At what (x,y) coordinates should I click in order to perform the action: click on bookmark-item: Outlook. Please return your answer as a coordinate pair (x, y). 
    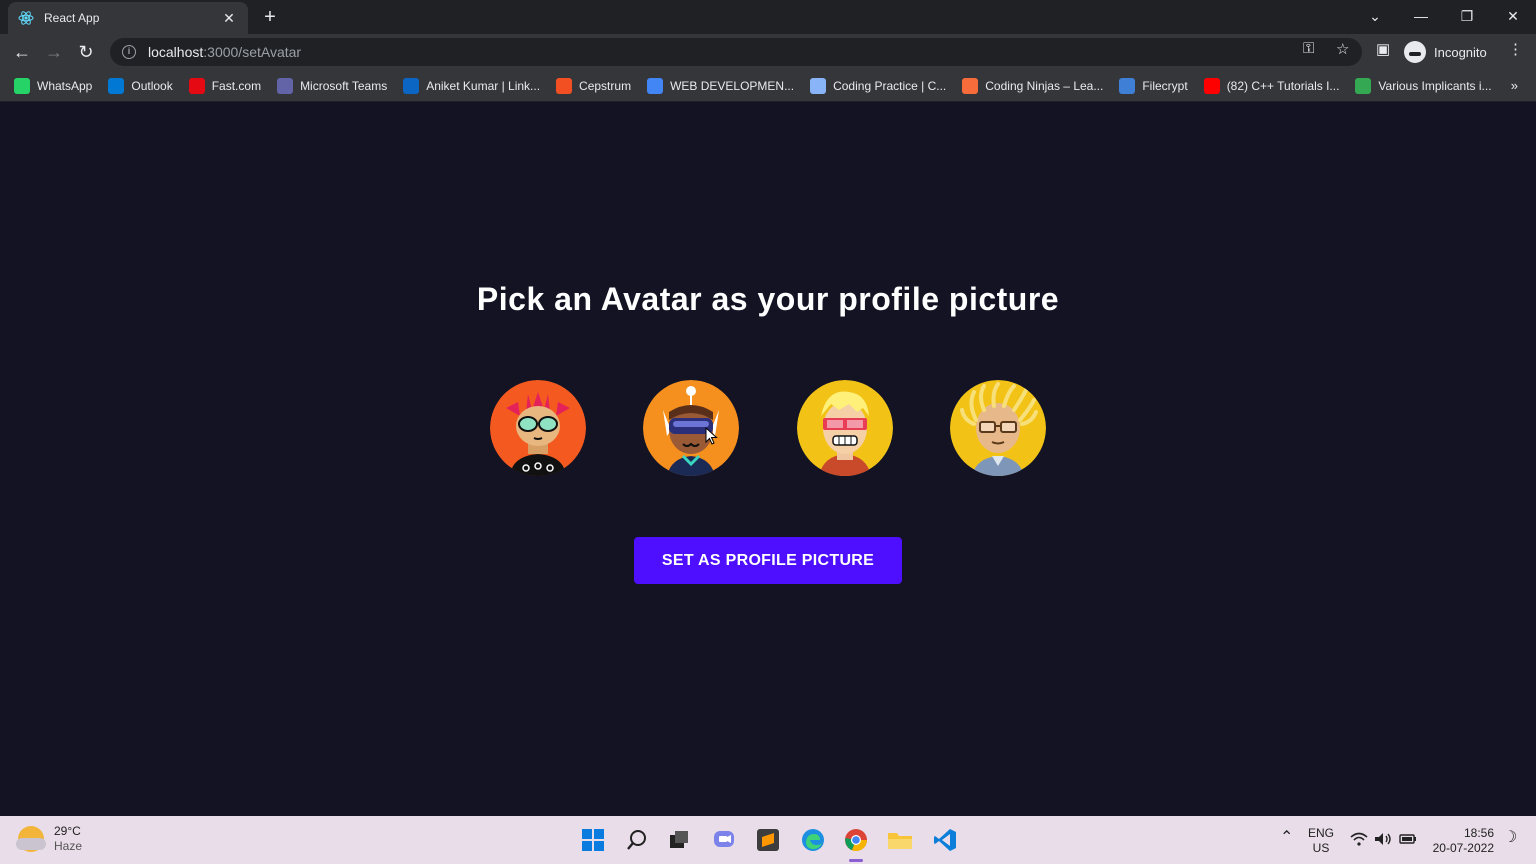
    Looking at the image, I should click on (140, 85).